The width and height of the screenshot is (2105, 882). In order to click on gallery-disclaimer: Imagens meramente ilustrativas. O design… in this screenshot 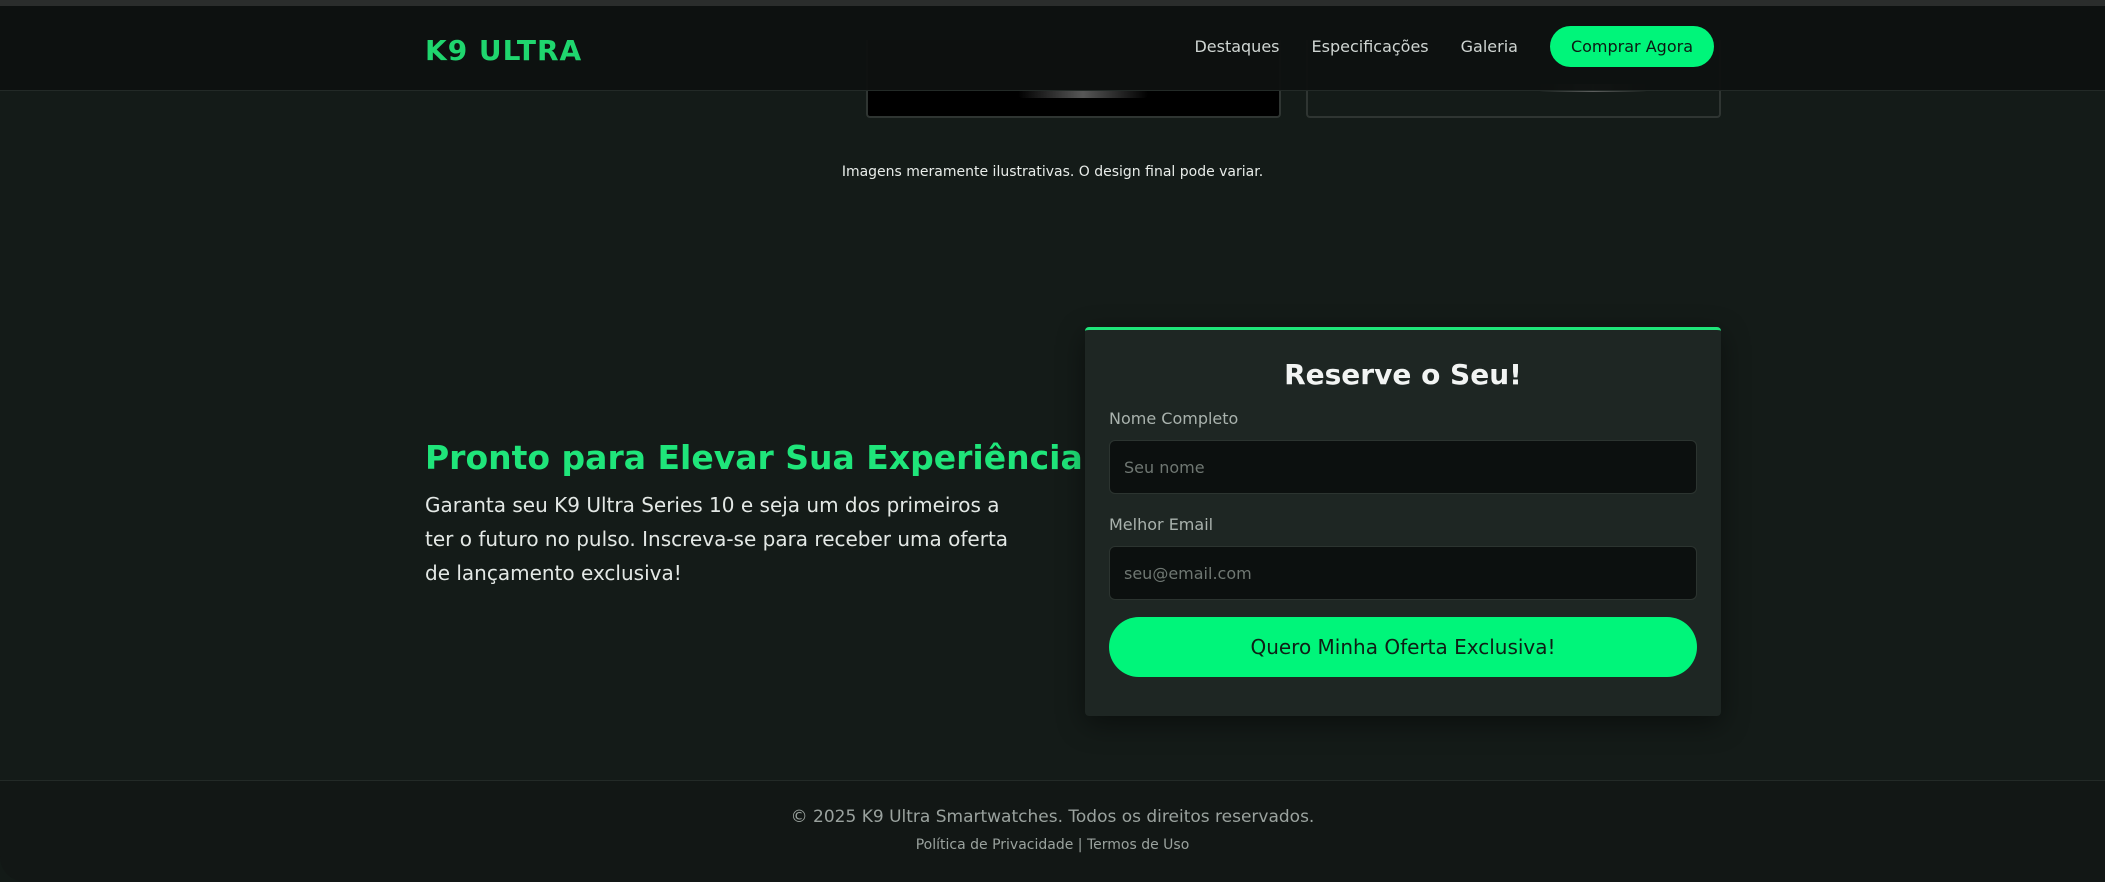, I will do `click(1052, 172)`.